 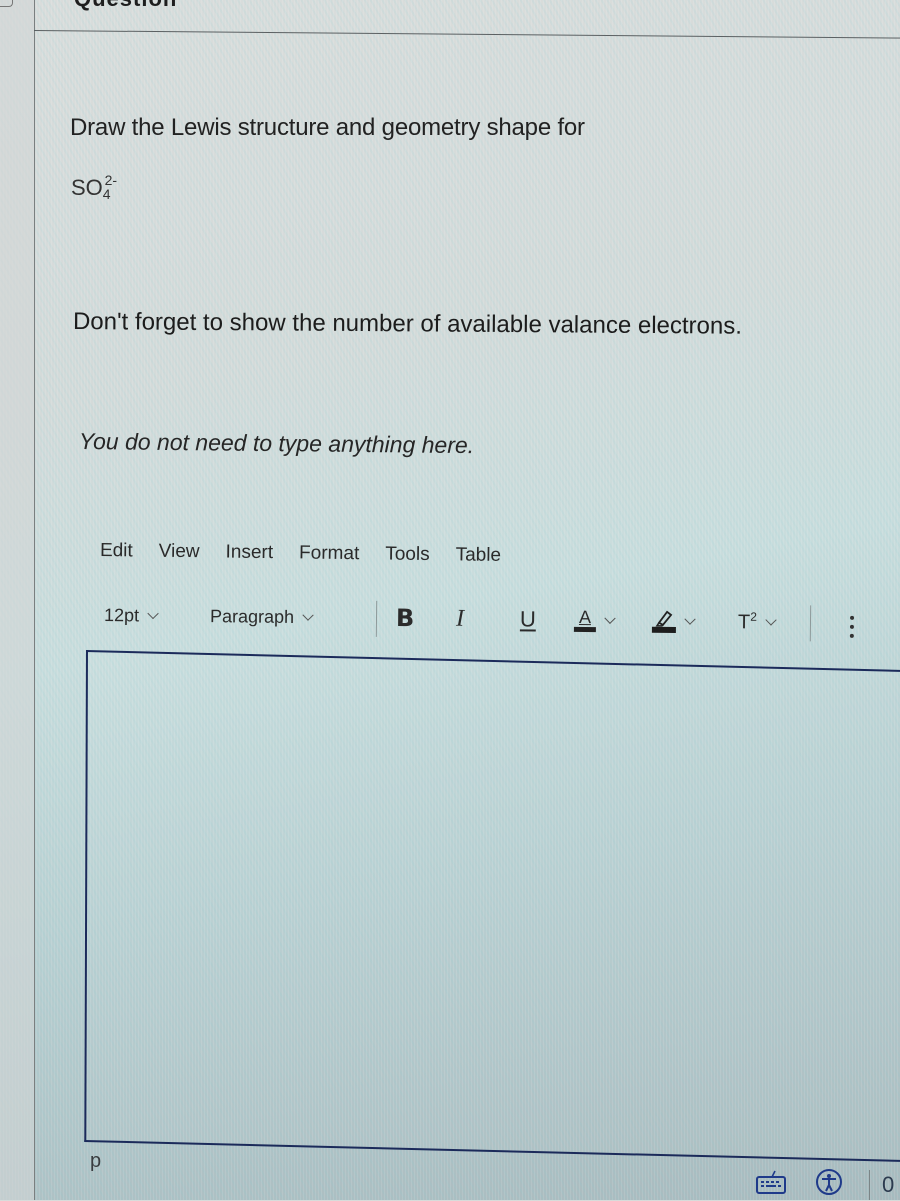 I want to click on menu-format: Format, so click(x=329, y=553).